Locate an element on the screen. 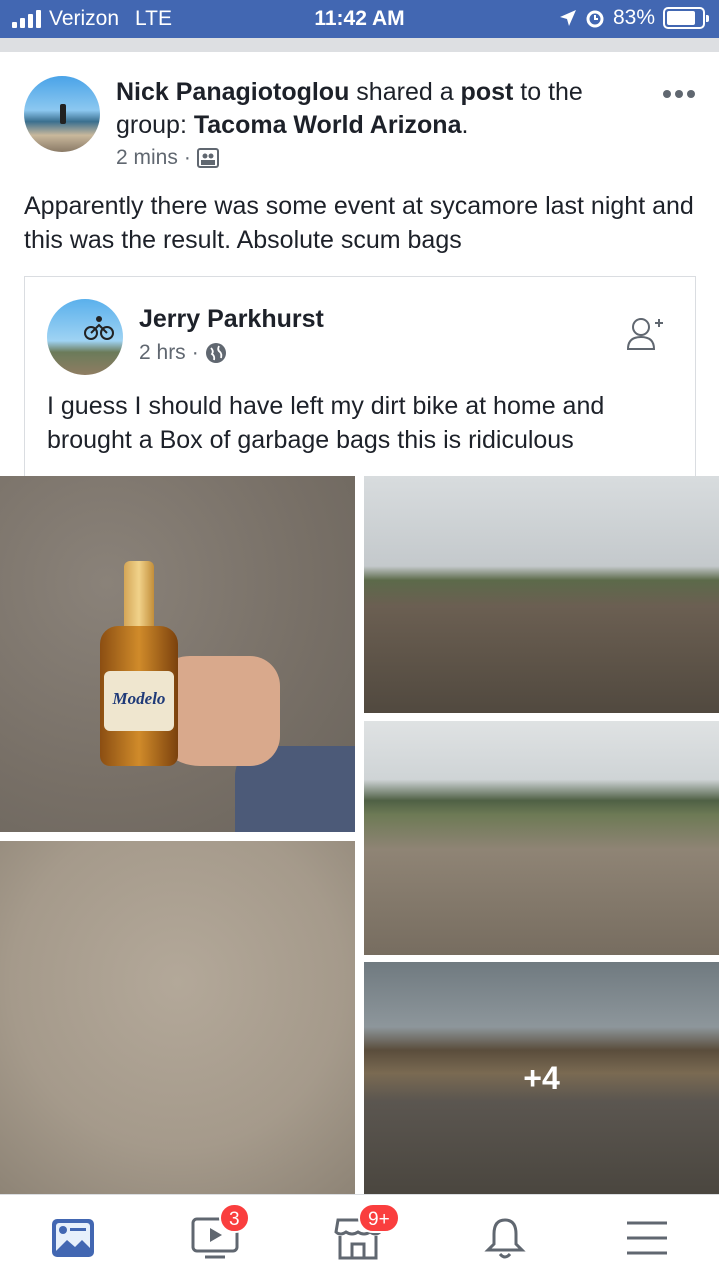 The width and height of the screenshot is (719, 1279). status-right: 83% is located at coordinates (634, 18).